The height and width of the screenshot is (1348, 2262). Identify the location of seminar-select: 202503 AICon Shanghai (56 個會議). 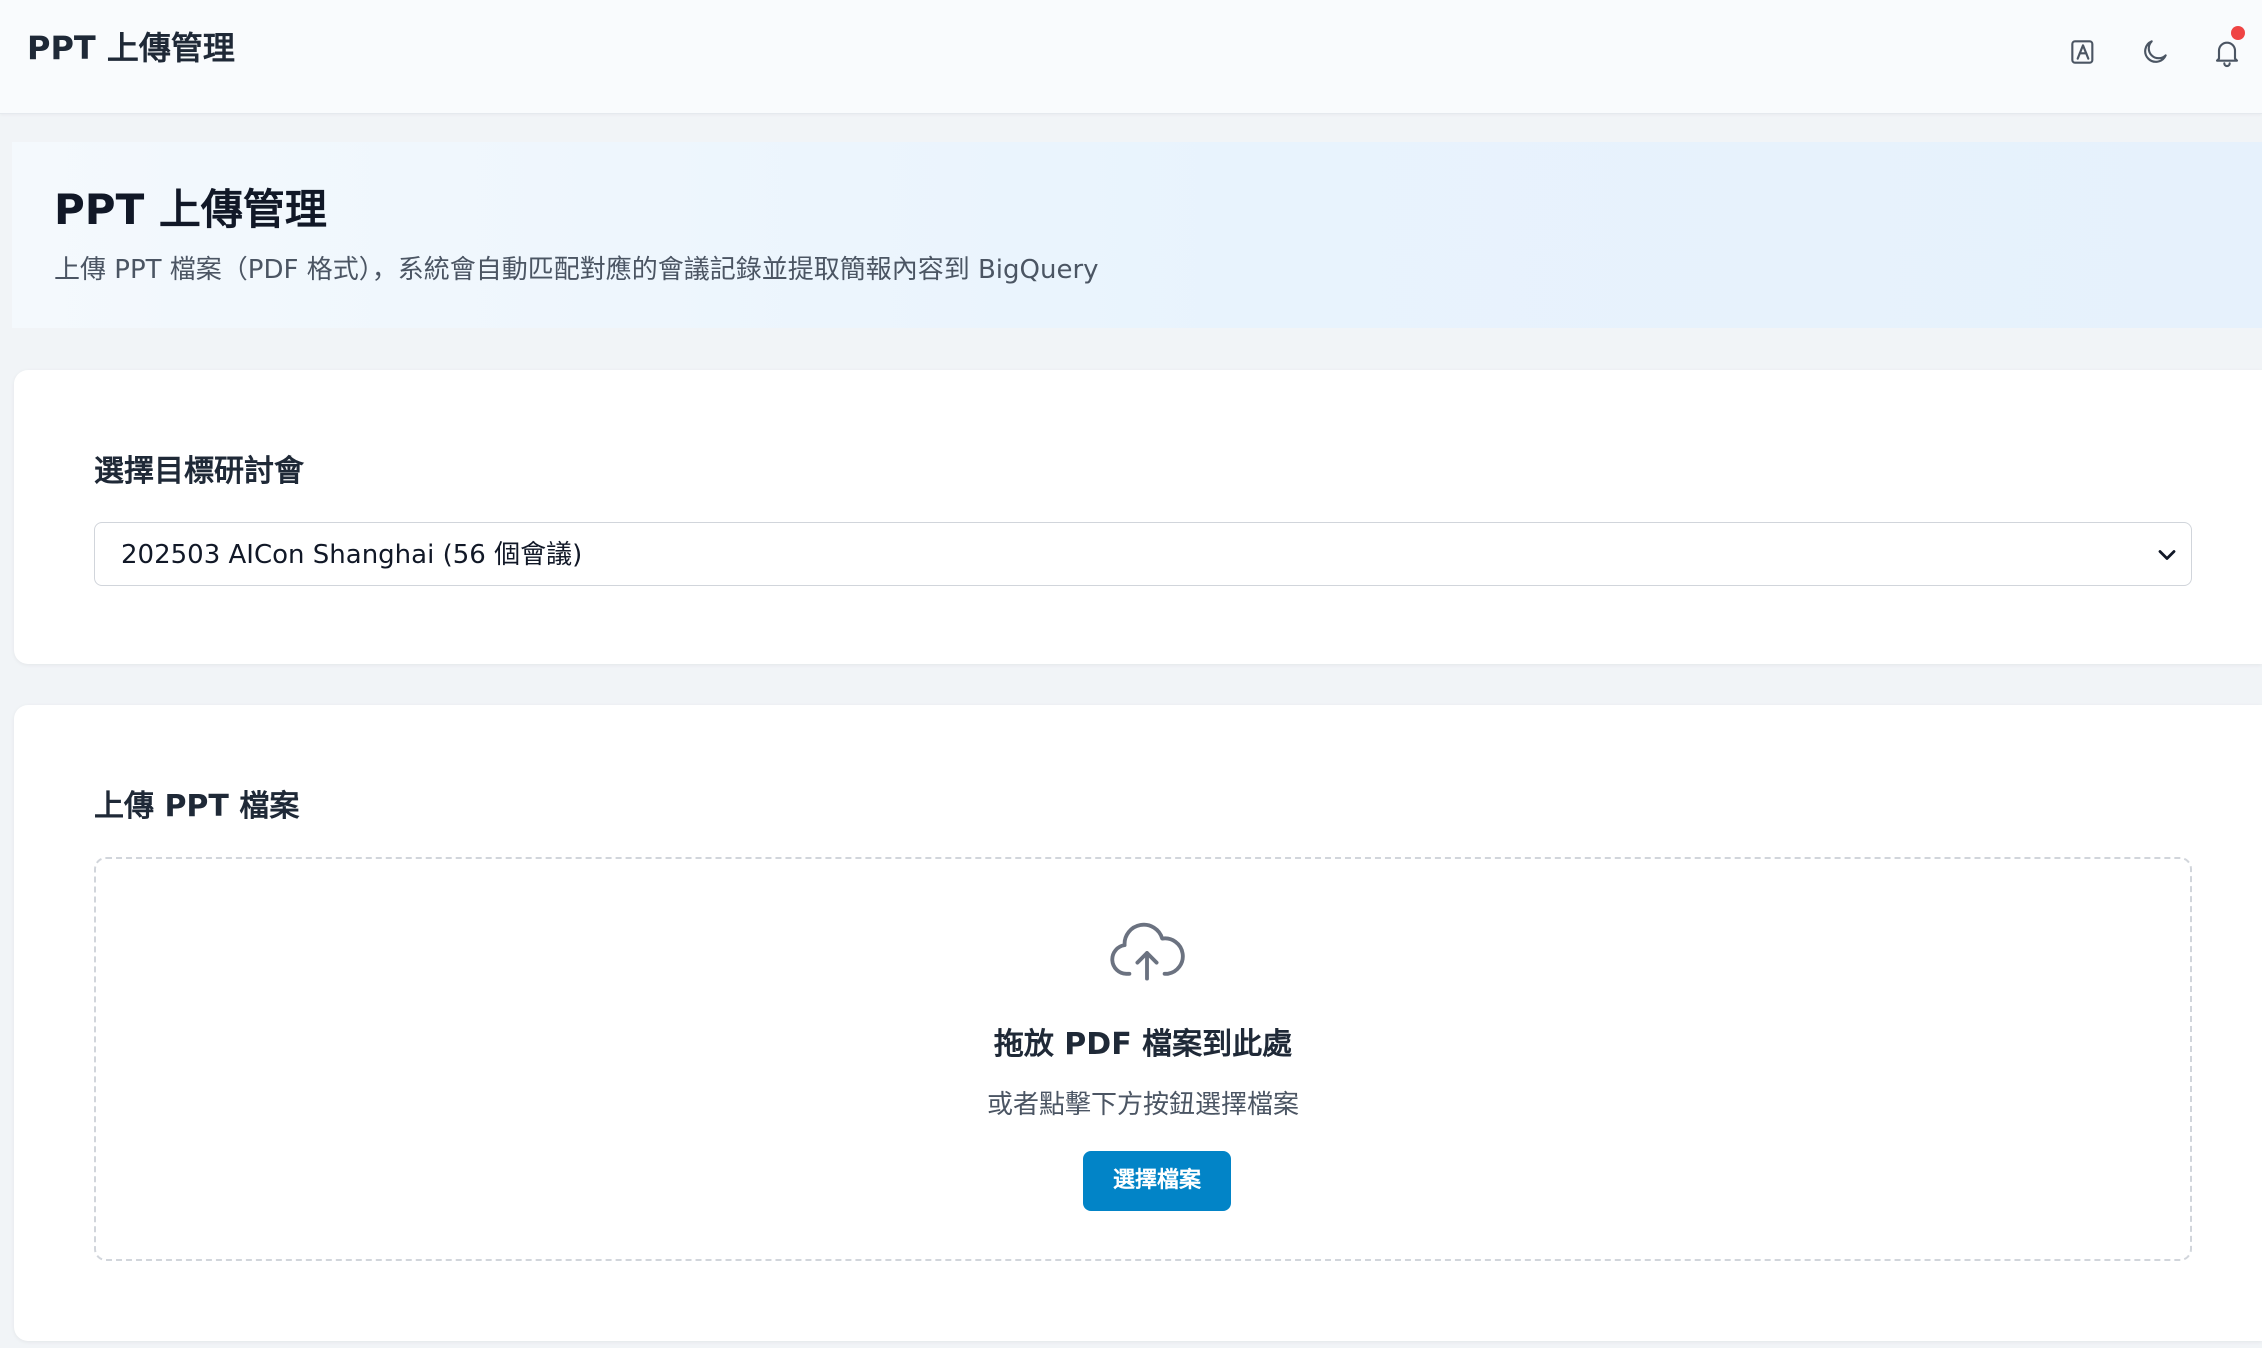
(1143, 554).